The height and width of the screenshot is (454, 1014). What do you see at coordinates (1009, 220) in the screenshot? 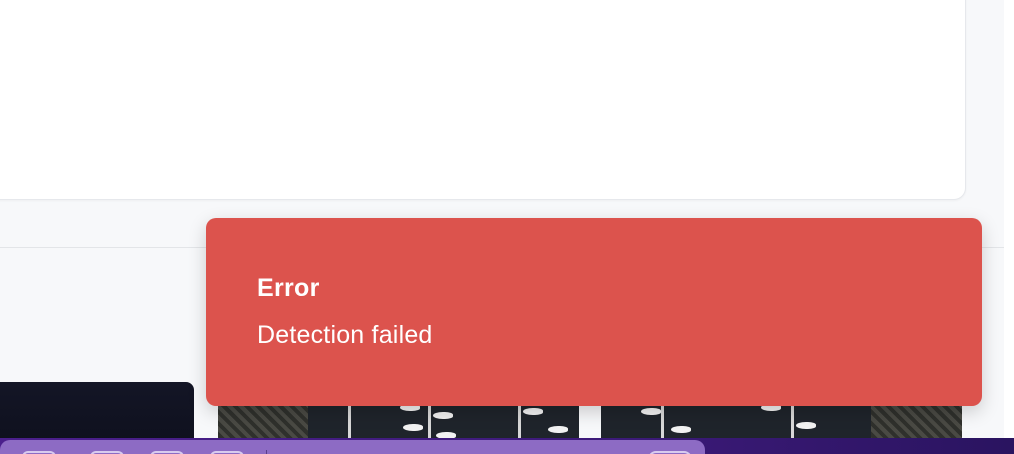
I see `window-edge` at bounding box center [1009, 220].